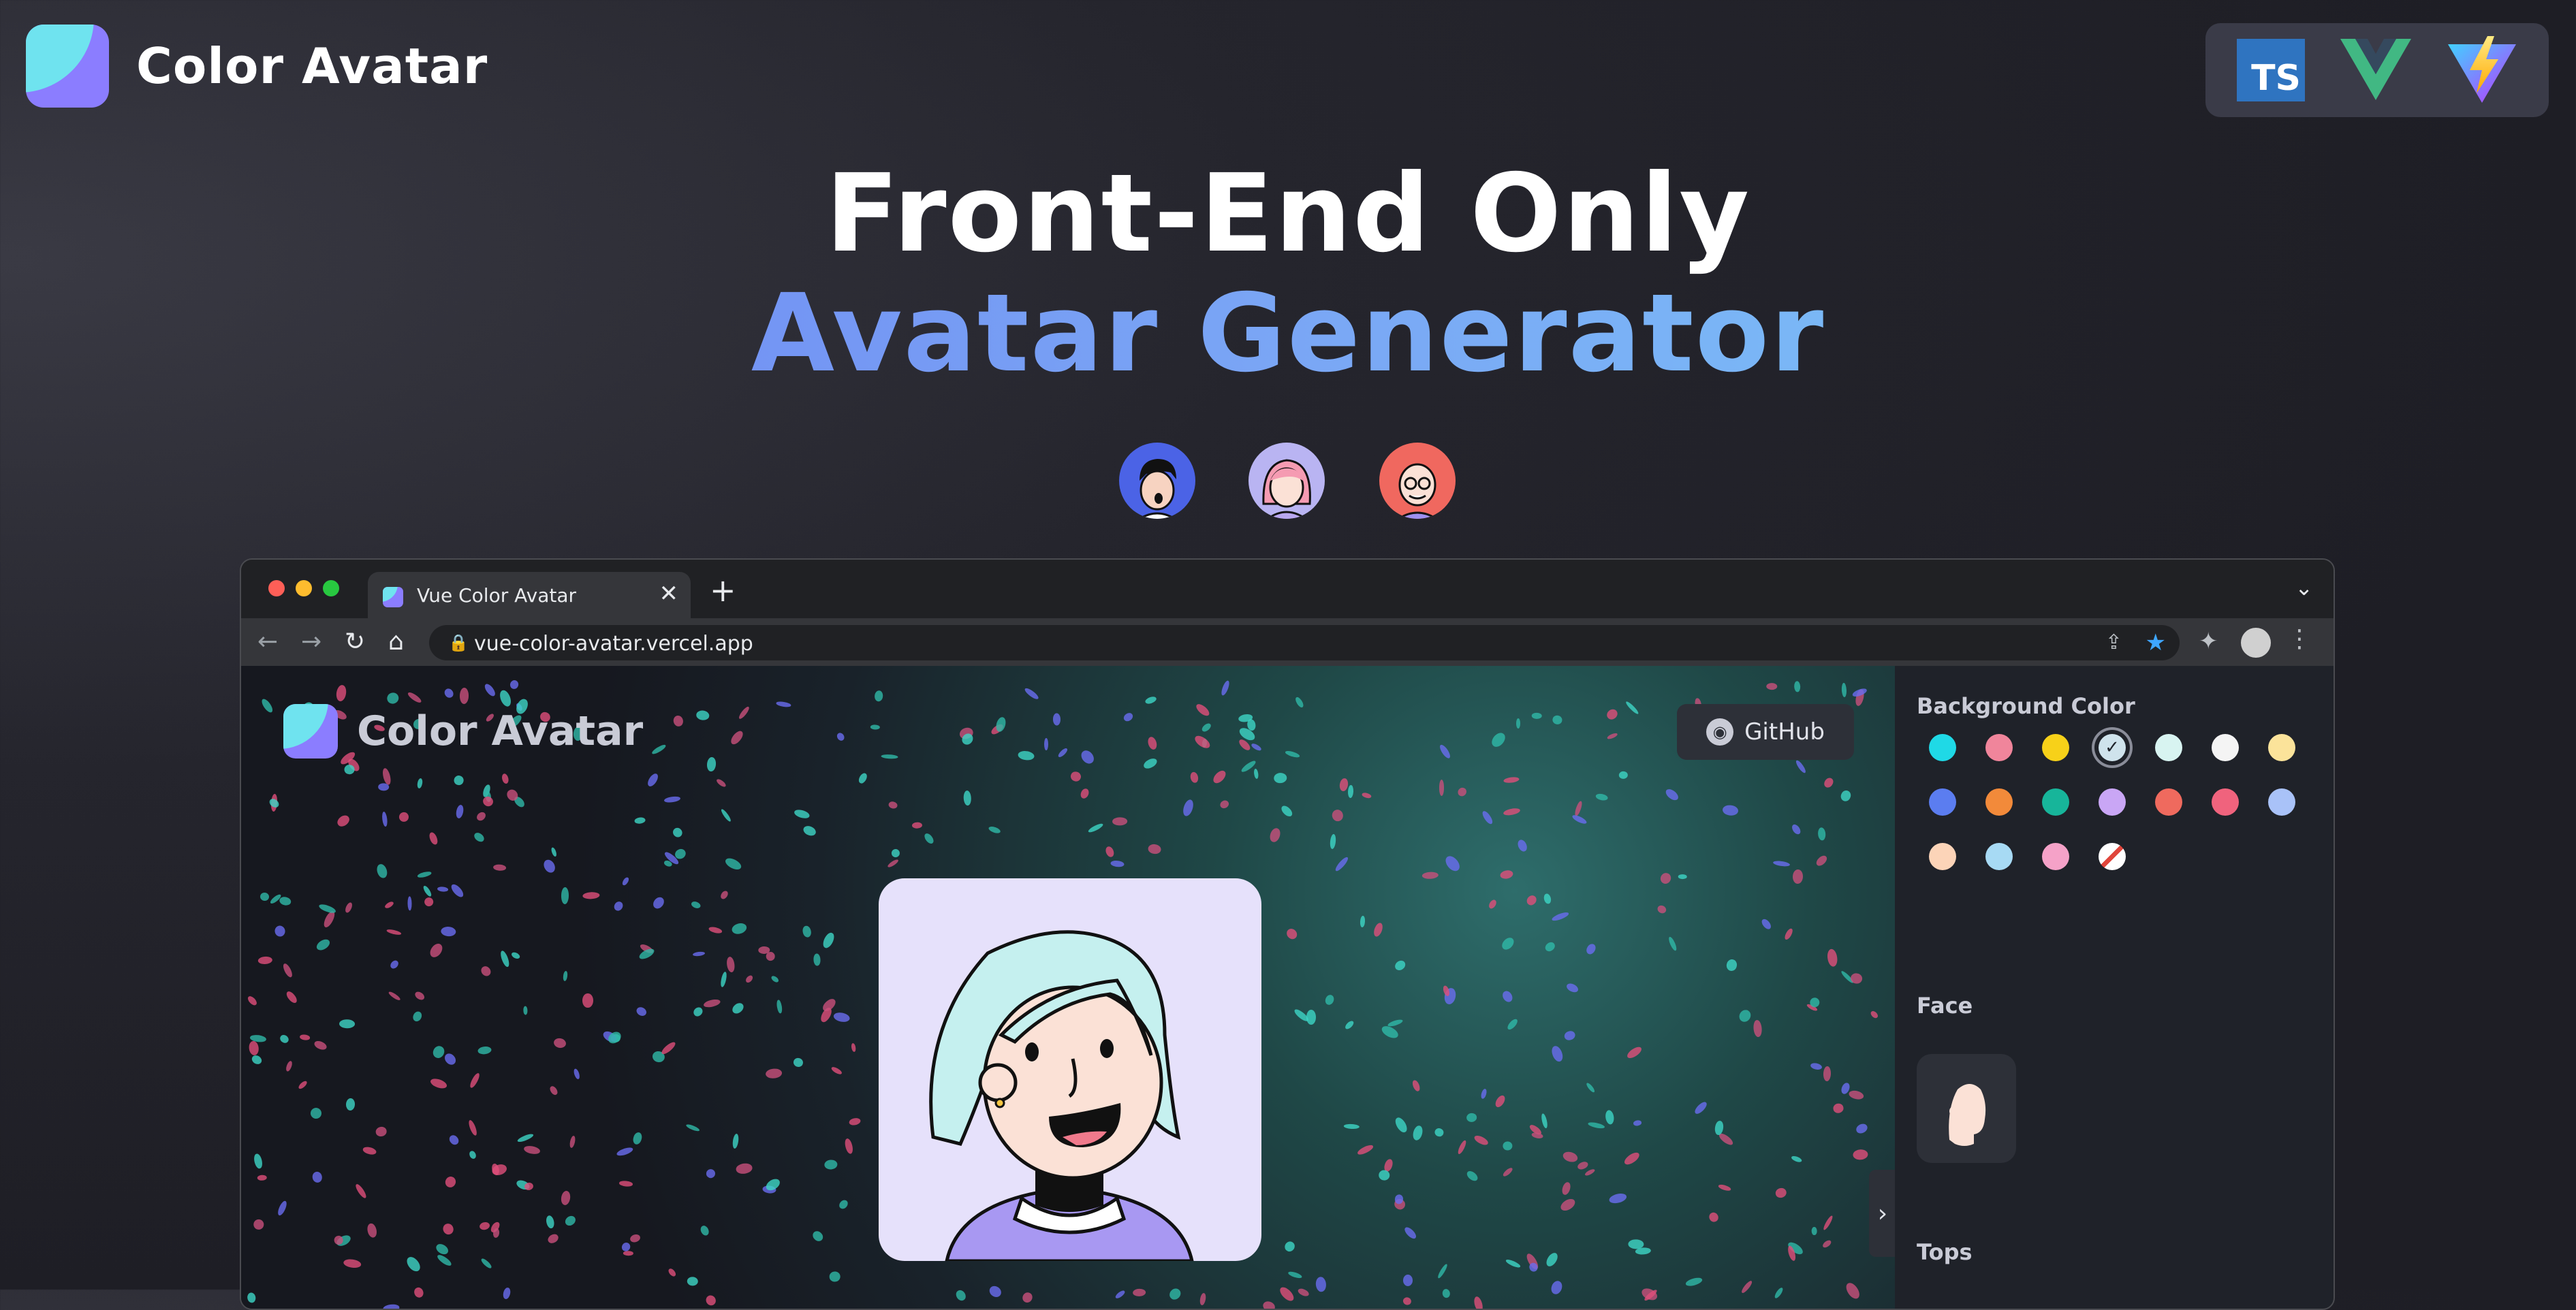 This screenshot has width=2576, height=1310. What do you see at coordinates (613, 644) in the screenshot?
I see `url-text: vue-color-avatar.vercel.app` at bounding box center [613, 644].